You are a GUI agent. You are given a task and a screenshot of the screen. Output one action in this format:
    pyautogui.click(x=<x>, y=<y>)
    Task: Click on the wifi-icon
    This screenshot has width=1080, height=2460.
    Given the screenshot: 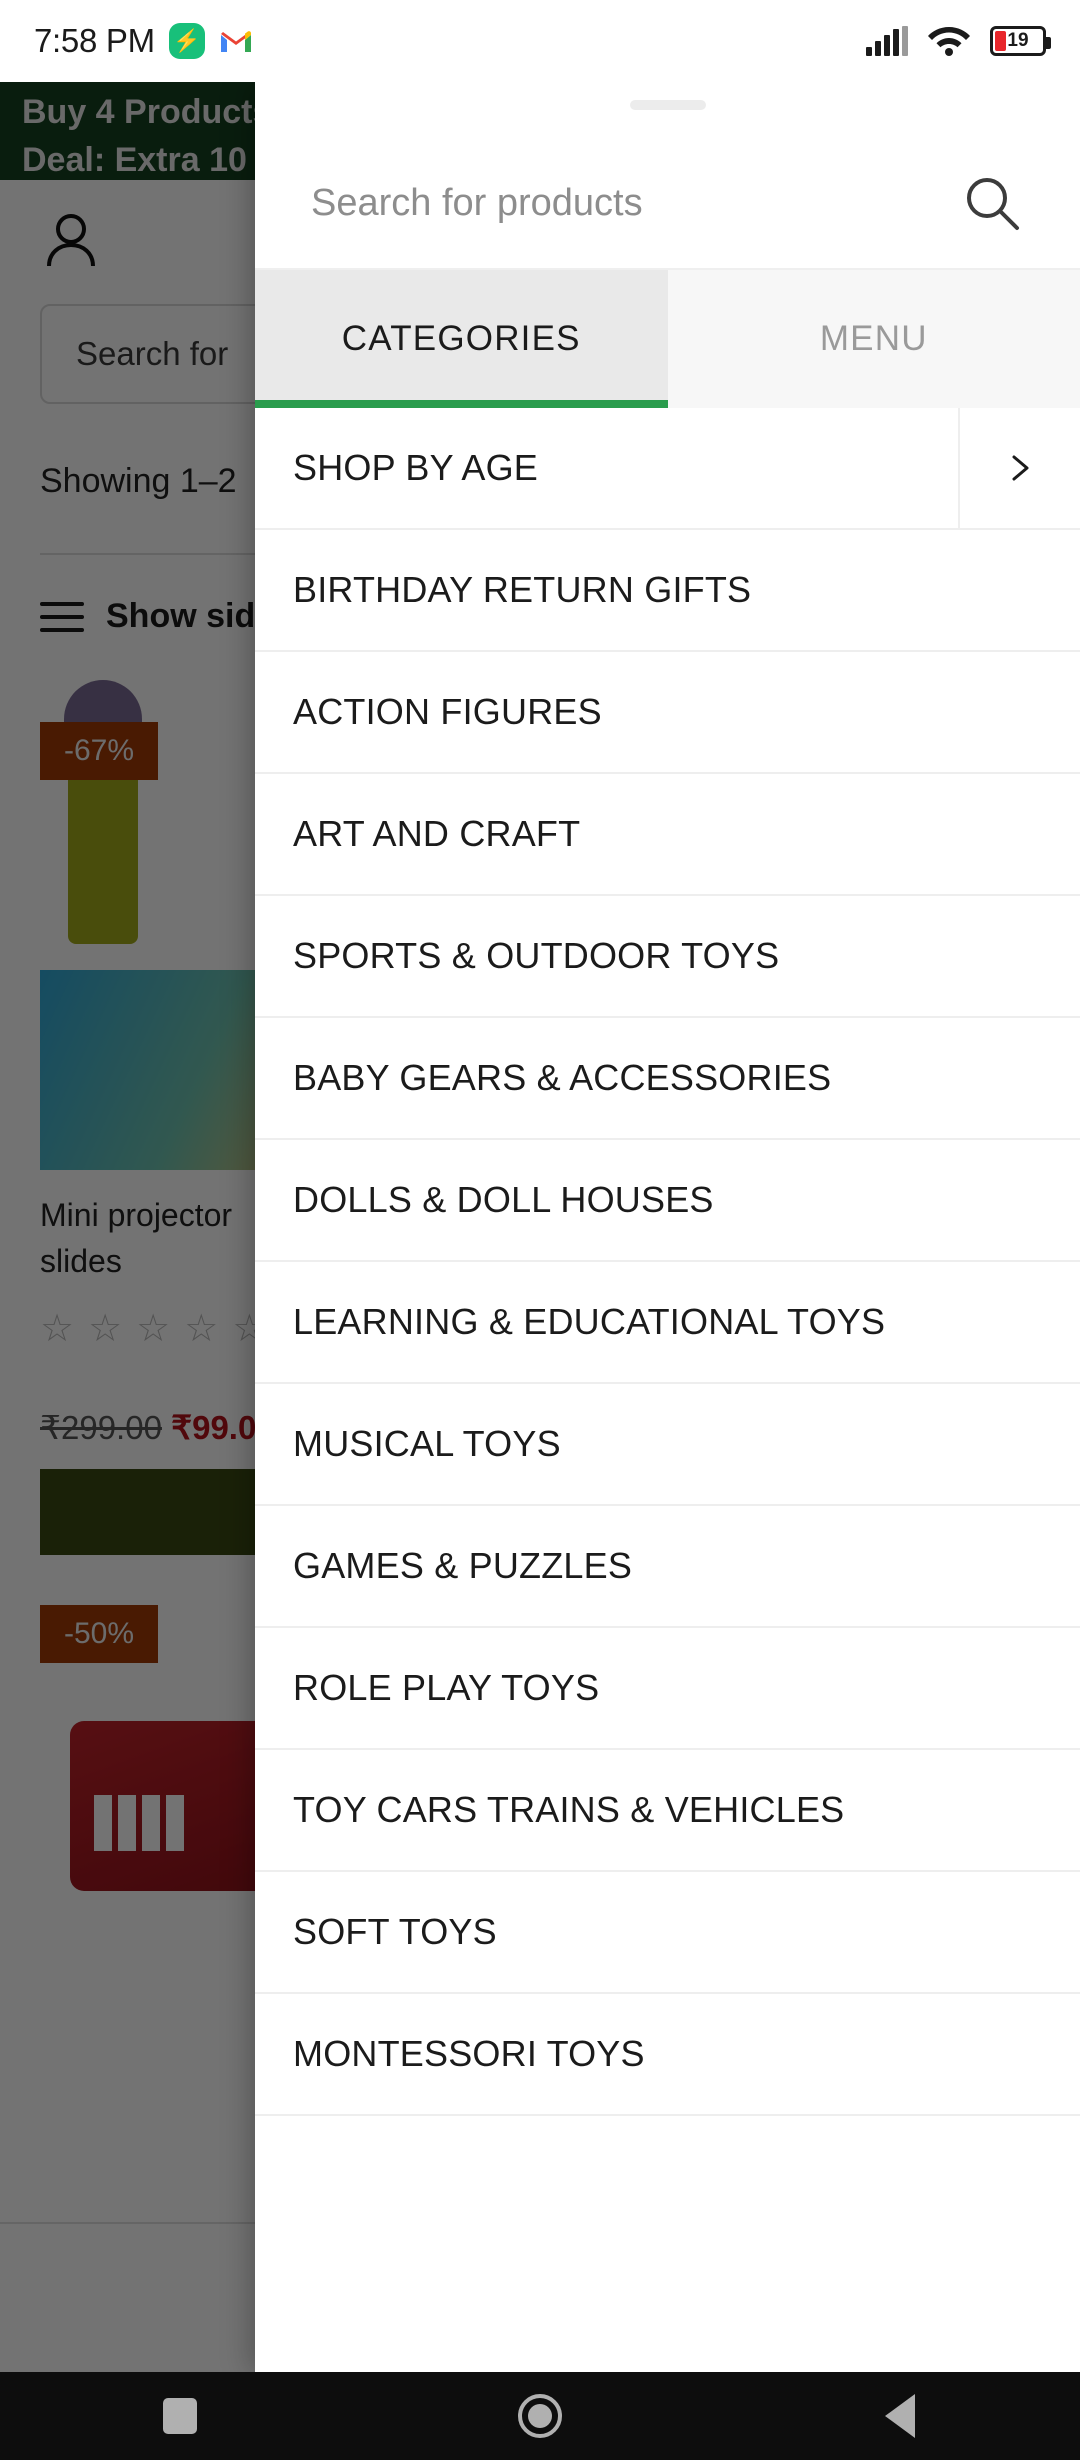 What is the action you would take?
    pyautogui.click(x=949, y=41)
    